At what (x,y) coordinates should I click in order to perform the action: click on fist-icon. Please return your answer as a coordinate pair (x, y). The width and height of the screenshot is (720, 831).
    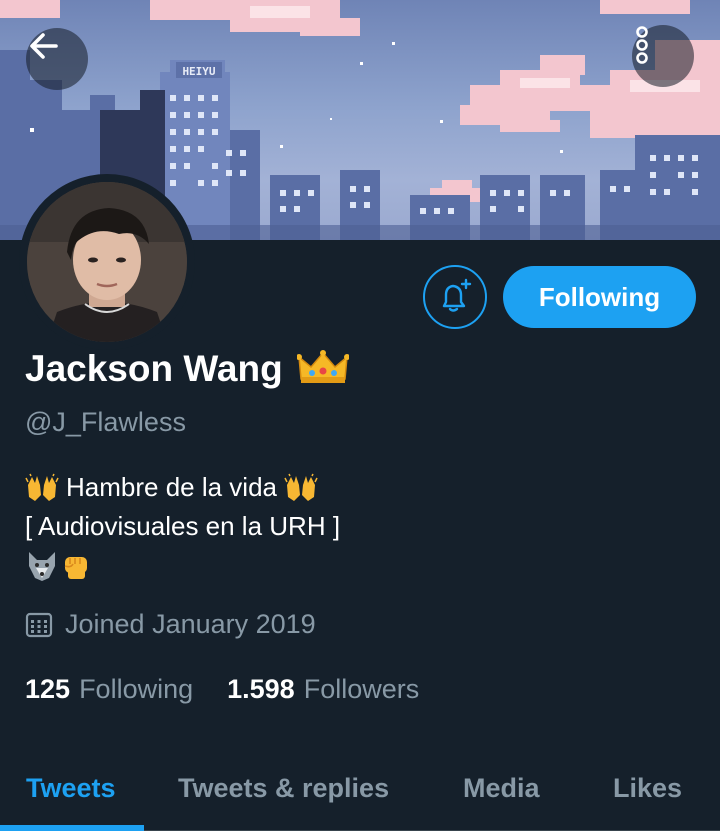
    Looking at the image, I should click on (76, 566).